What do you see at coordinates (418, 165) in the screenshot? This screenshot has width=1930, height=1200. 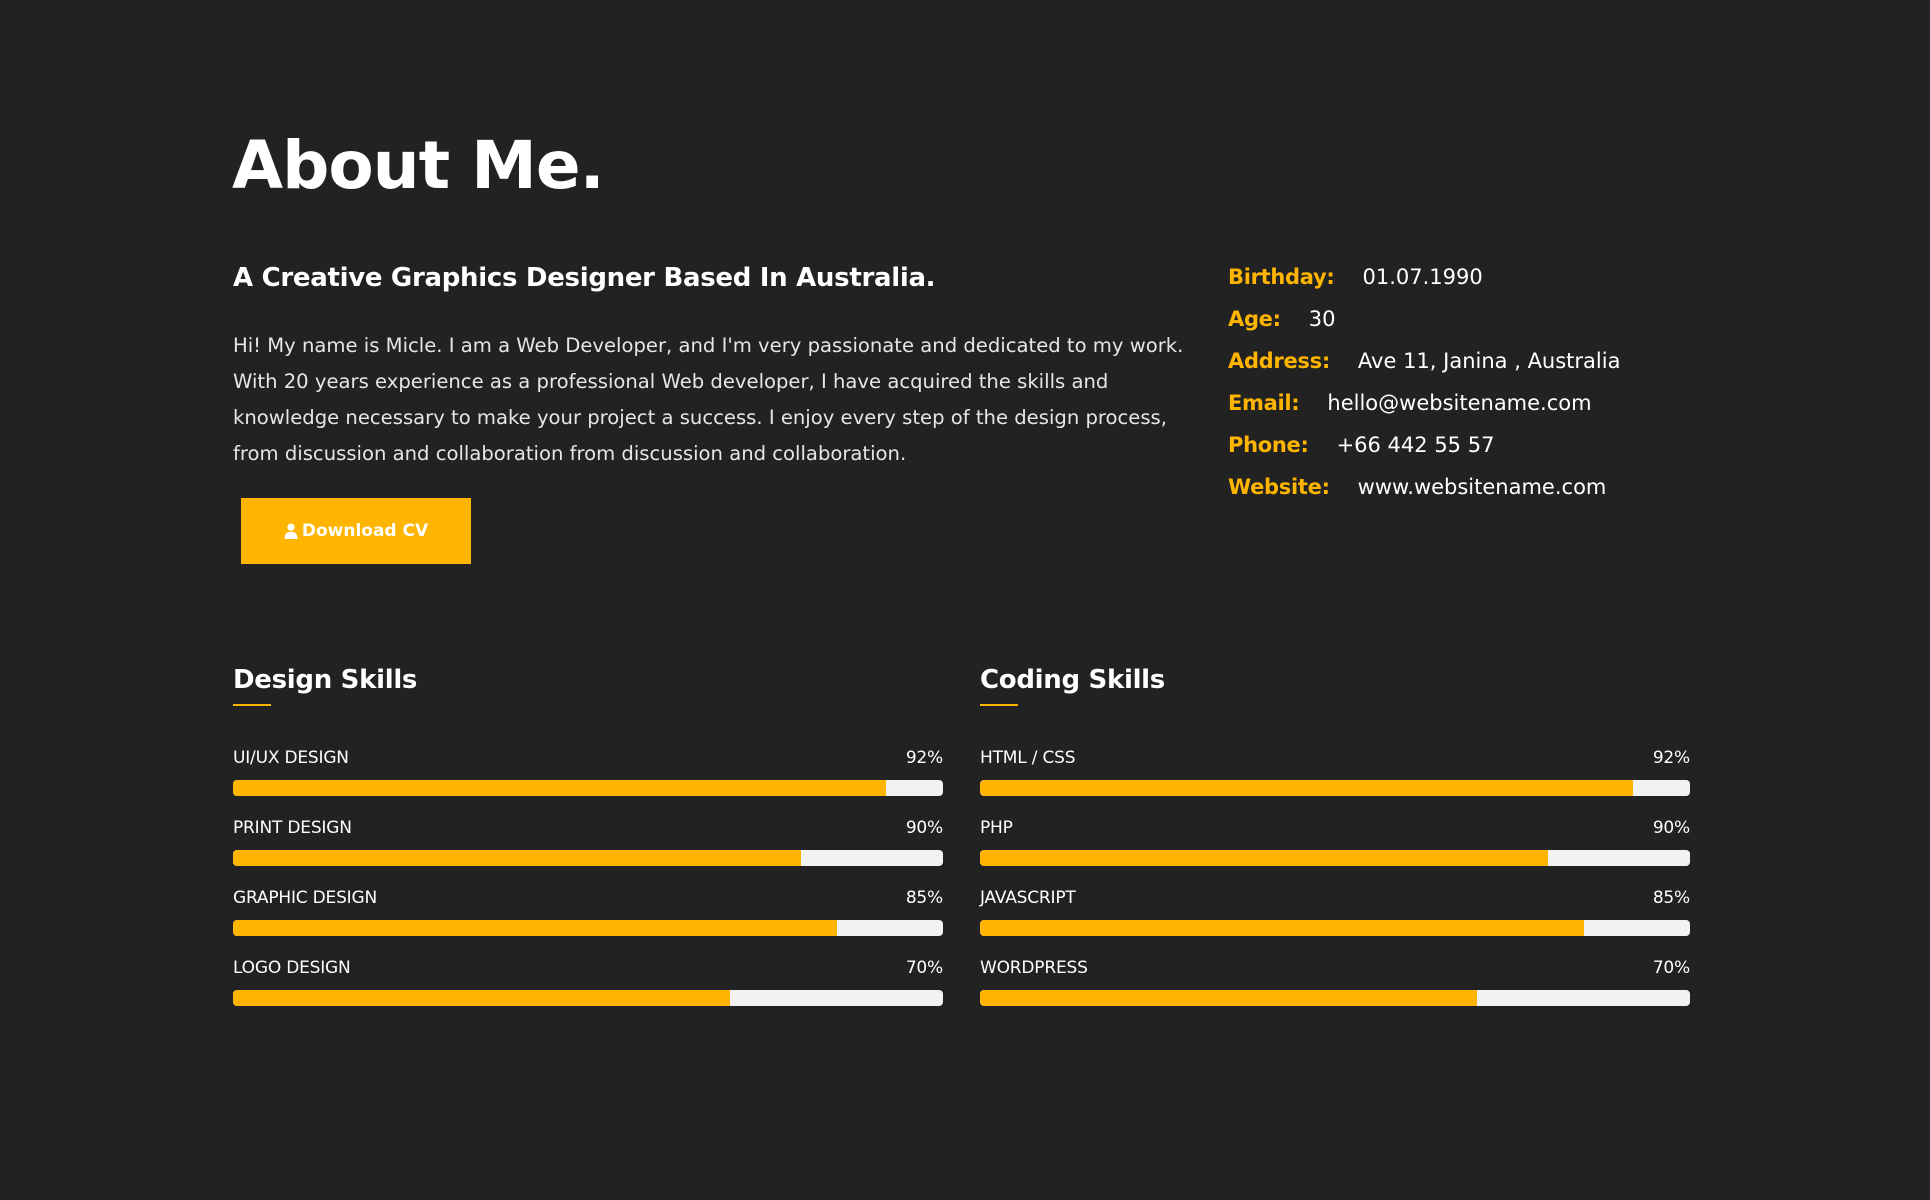 I see `page-title: About Me.` at bounding box center [418, 165].